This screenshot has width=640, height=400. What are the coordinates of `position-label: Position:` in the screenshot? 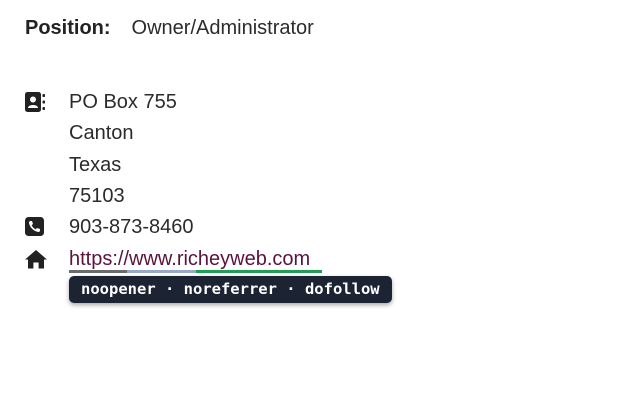 It's located at (68, 28).